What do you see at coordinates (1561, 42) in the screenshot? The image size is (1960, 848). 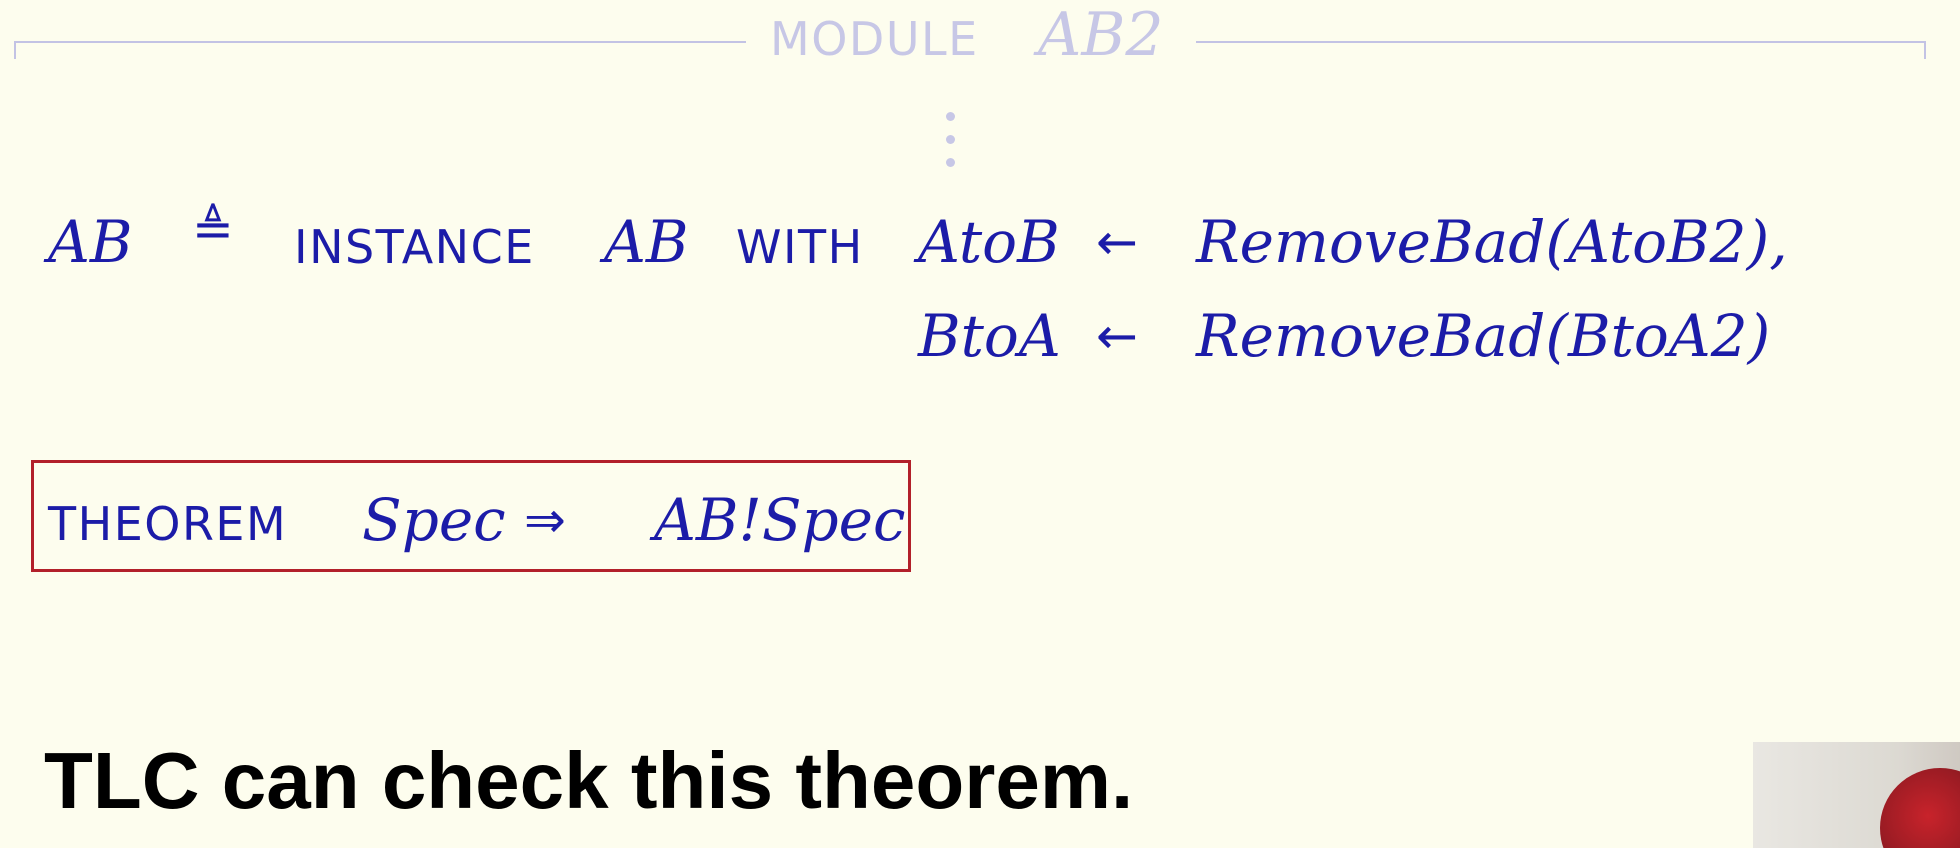 I see `header-rule-right` at bounding box center [1561, 42].